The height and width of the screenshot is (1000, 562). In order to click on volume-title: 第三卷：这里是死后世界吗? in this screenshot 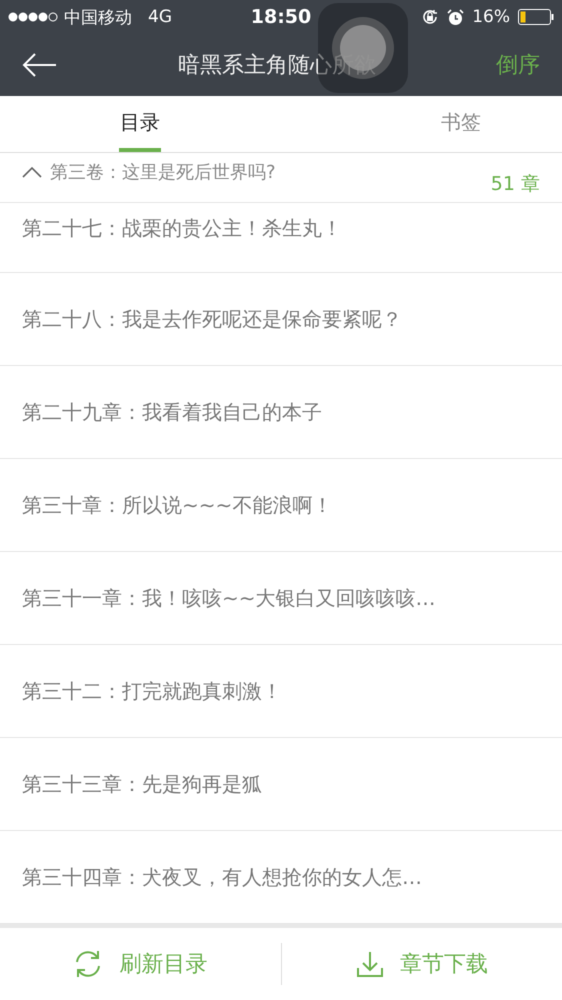, I will do `click(163, 172)`.